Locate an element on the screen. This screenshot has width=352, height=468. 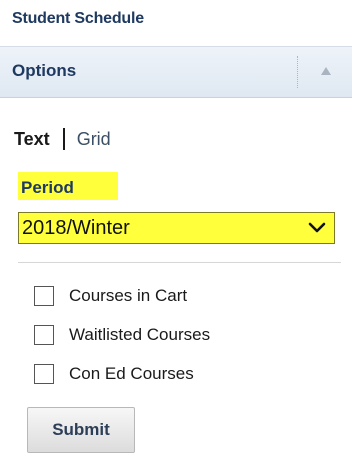
waitlisted-courses-checkbox is located at coordinates (44, 335).